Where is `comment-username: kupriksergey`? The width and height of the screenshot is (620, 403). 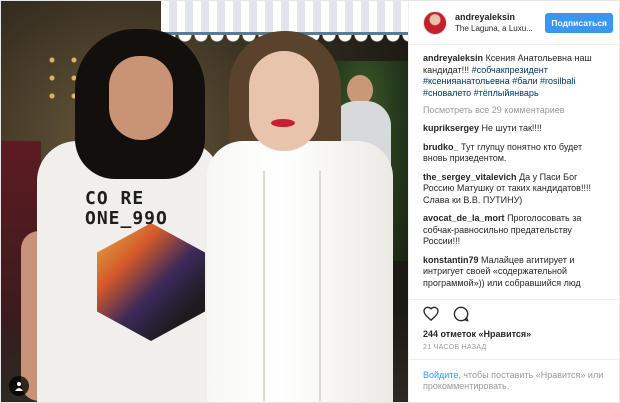
comment-username: kupriksergey is located at coordinates (451, 128).